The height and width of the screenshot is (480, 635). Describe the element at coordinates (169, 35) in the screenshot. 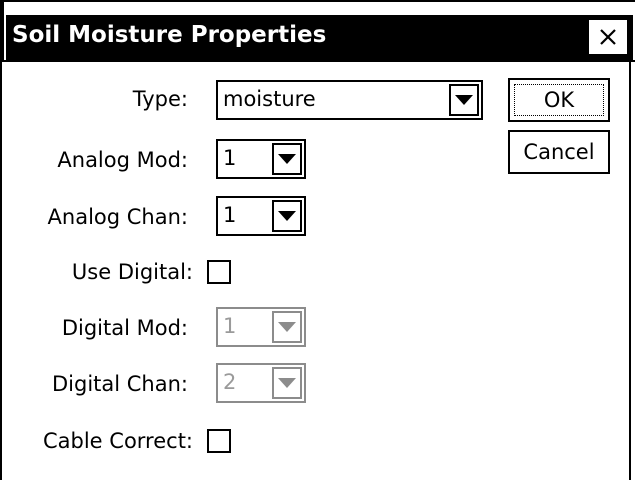

I see `dialog-title: Soil Moisture Properties` at that location.